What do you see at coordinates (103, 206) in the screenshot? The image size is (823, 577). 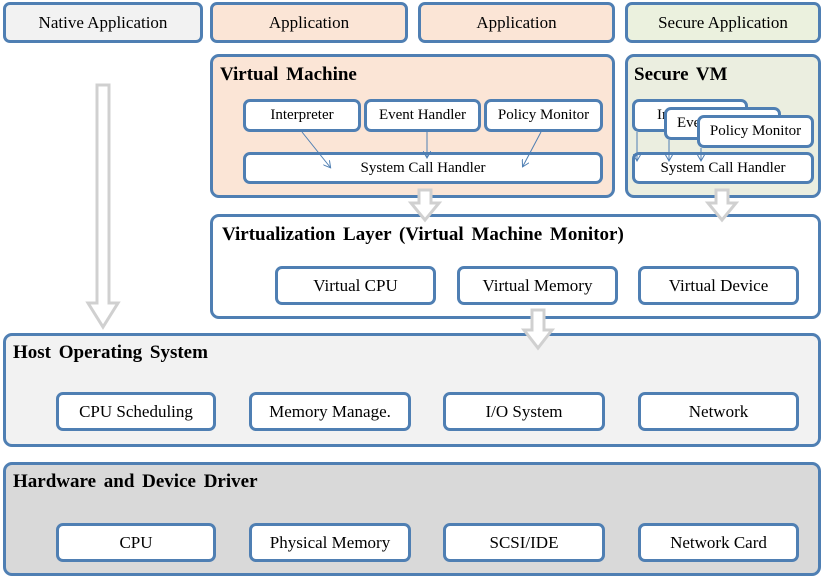 I see `native-down-arrow` at bounding box center [103, 206].